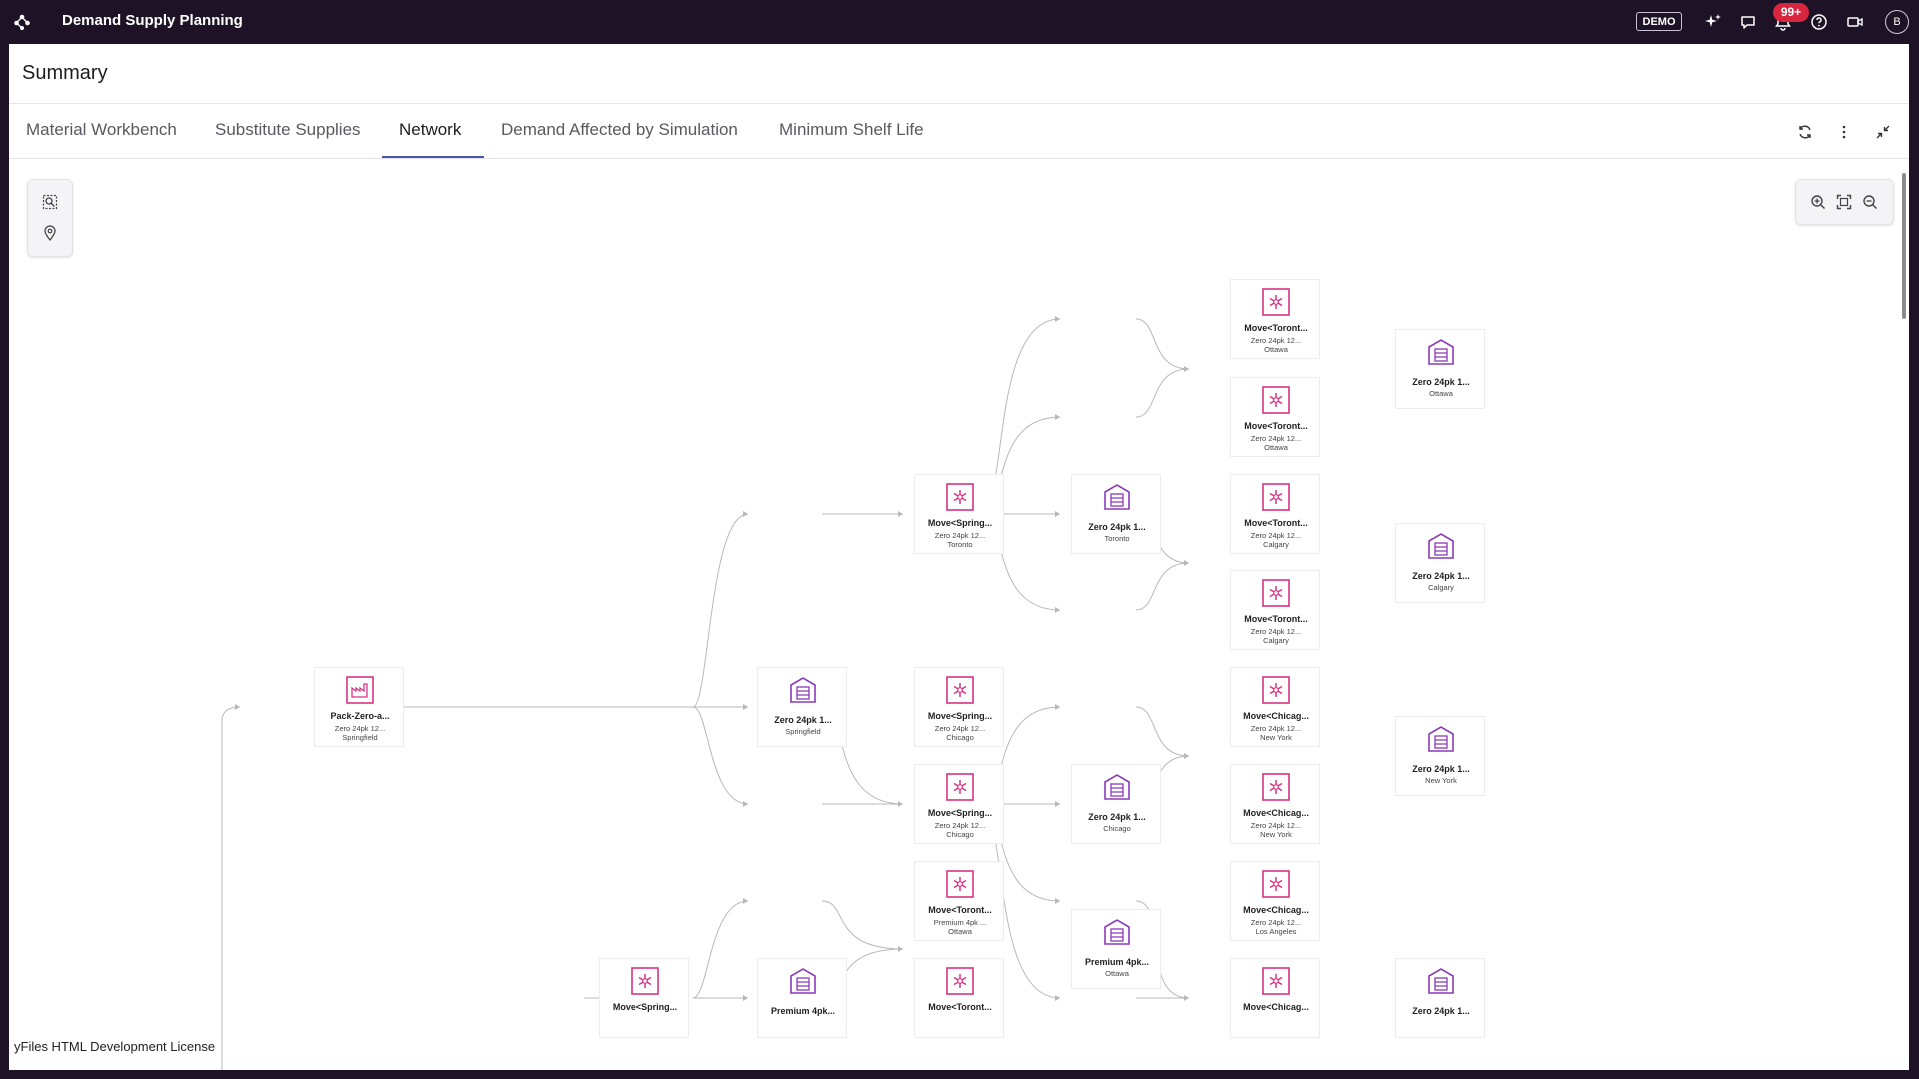 The image size is (1919, 1079). What do you see at coordinates (115, 1046) in the screenshot?
I see `license-notice: yFiles HTML Development License` at bounding box center [115, 1046].